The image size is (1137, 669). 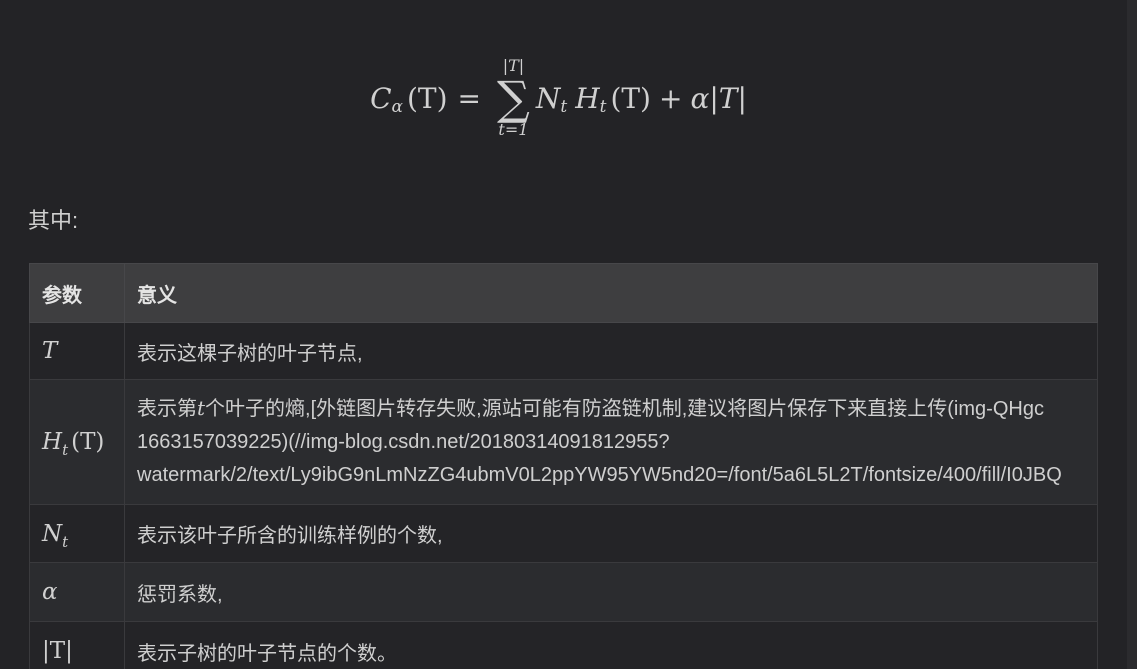 I want to click on formula-lhs-symbol: C, so click(x=381, y=98).